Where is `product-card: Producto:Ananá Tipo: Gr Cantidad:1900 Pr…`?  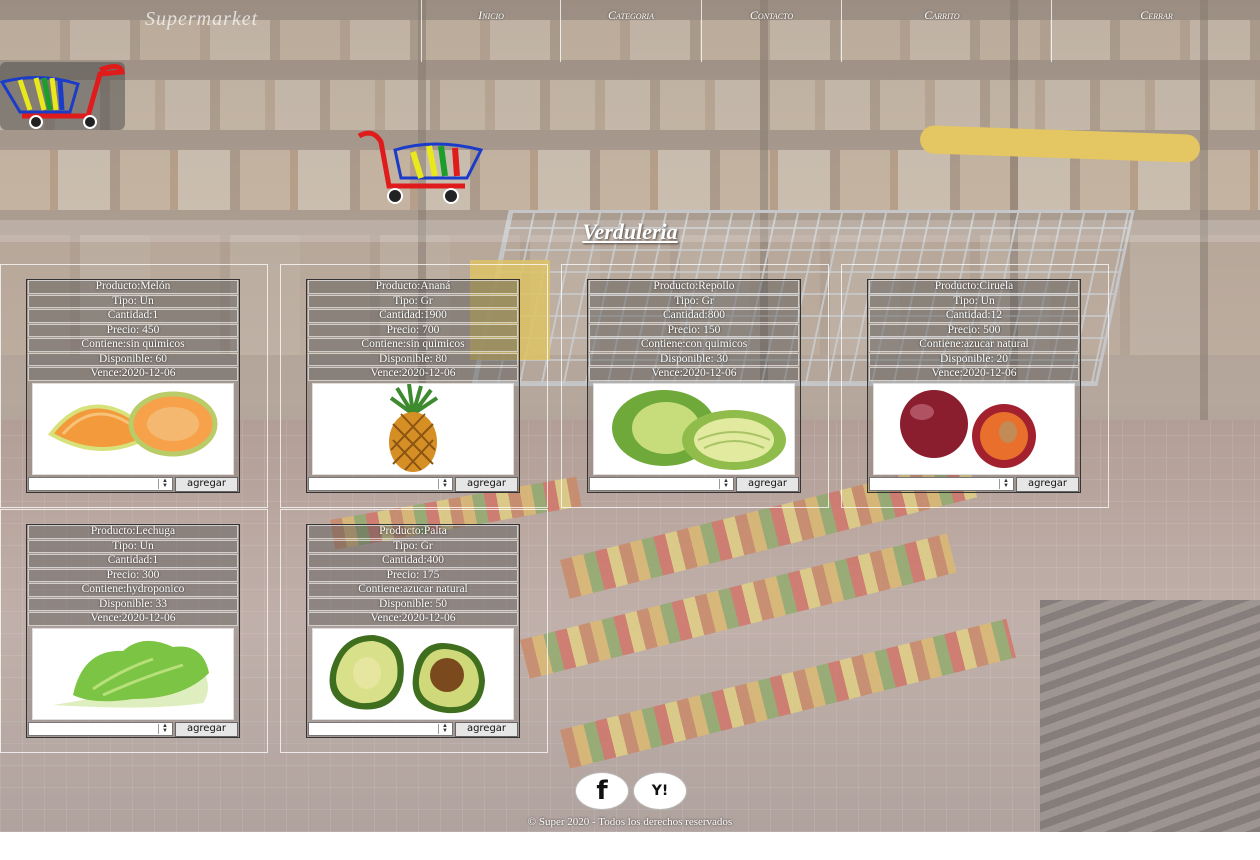 product-card: Producto:Ananá Tipo: Gr Cantidad:1900 Pr… is located at coordinates (413, 386).